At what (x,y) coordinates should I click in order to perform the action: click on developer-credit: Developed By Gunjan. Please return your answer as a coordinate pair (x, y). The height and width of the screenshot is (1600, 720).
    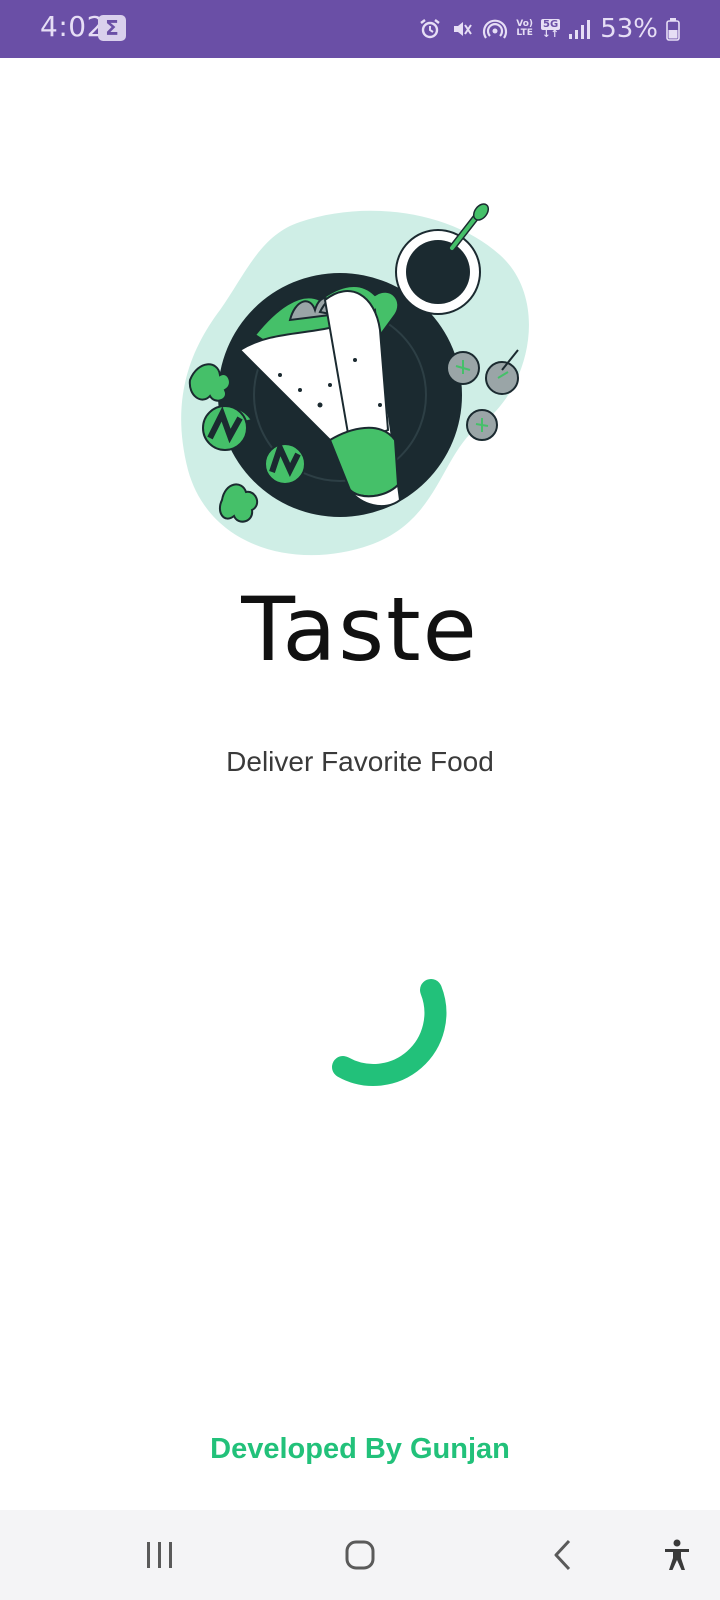
    Looking at the image, I should click on (360, 1449).